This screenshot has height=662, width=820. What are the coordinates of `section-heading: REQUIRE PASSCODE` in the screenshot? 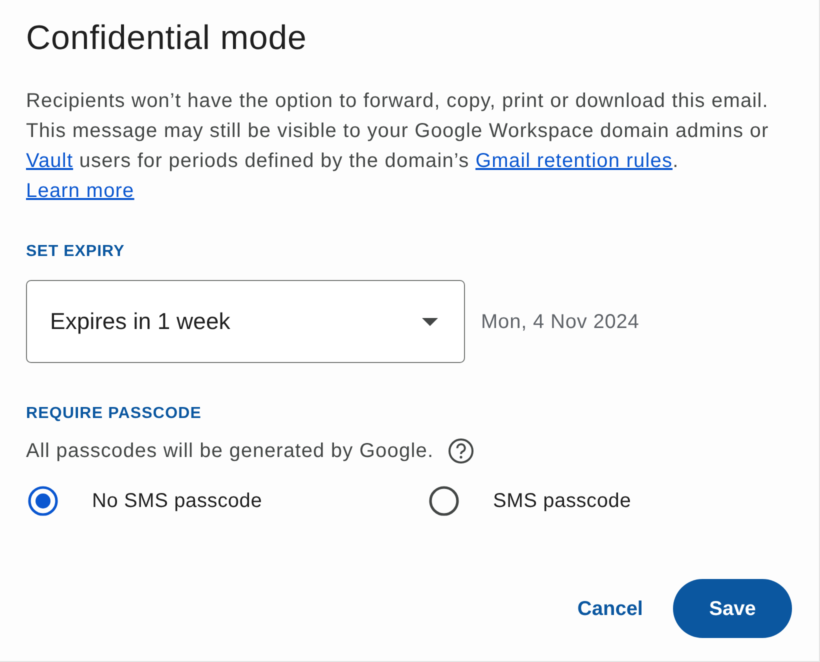 It's located at (114, 414).